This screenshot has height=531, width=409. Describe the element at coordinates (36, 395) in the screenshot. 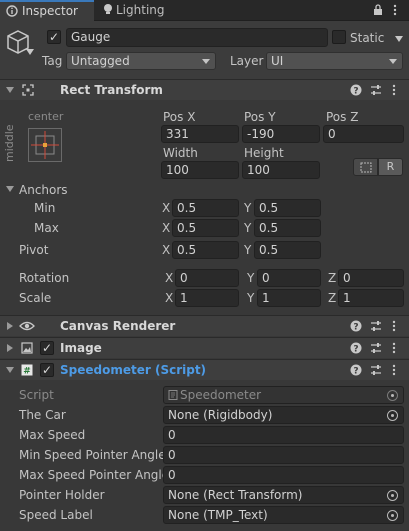

I see `script-field-label: Script` at that location.